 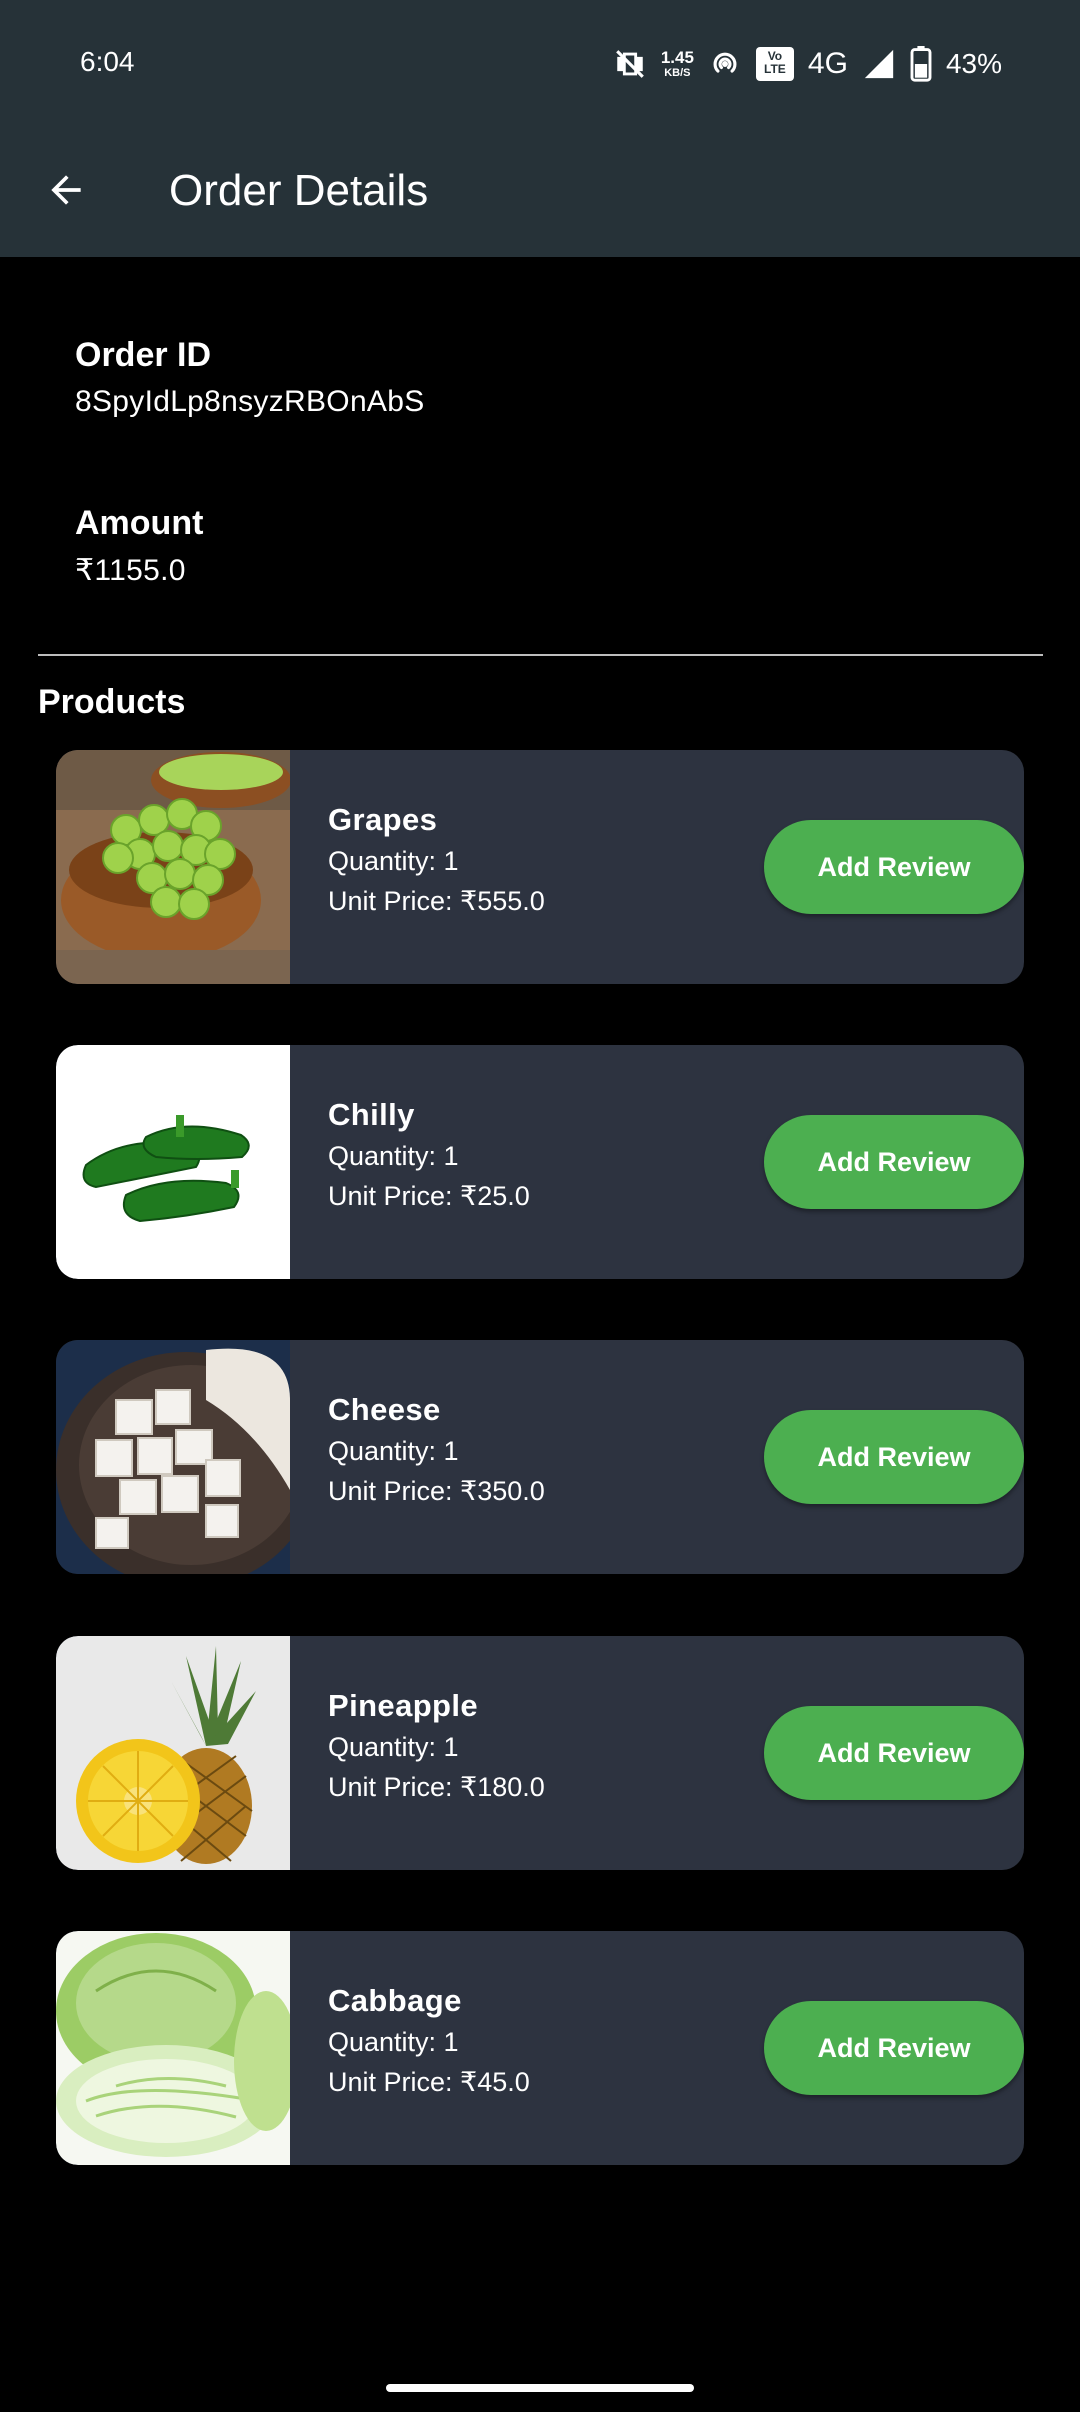 What do you see at coordinates (436, 1491) in the screenshot?
I see `product-unit-price: Unit Price: ₹350.0` at bounding box center [436, 1491].